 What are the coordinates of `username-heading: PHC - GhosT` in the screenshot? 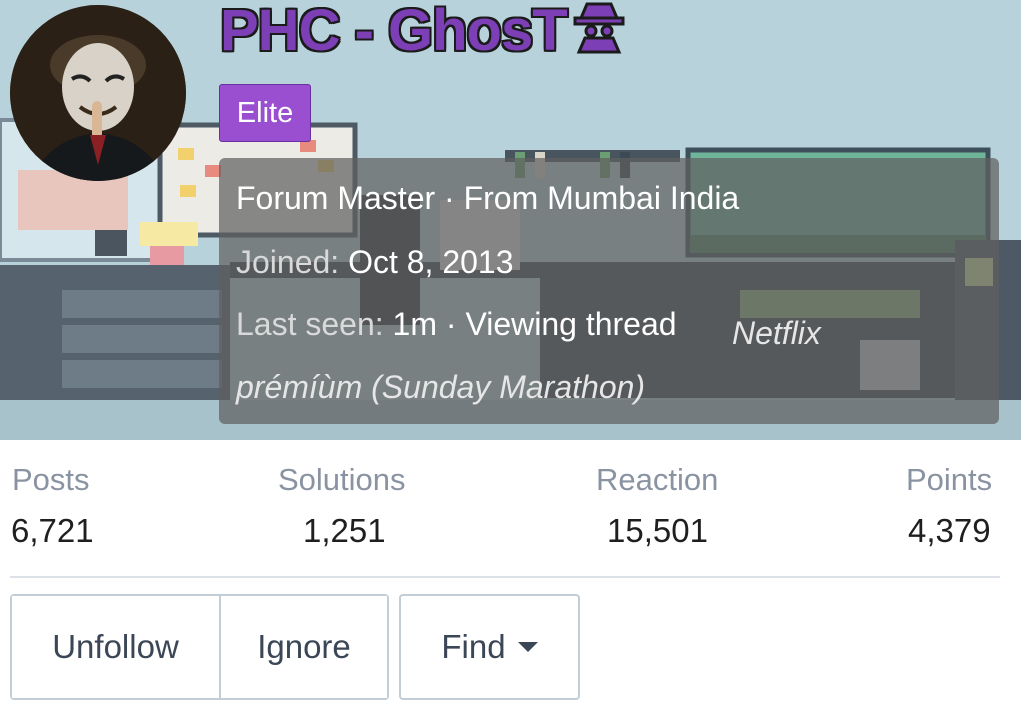 It's located at (423, 33).